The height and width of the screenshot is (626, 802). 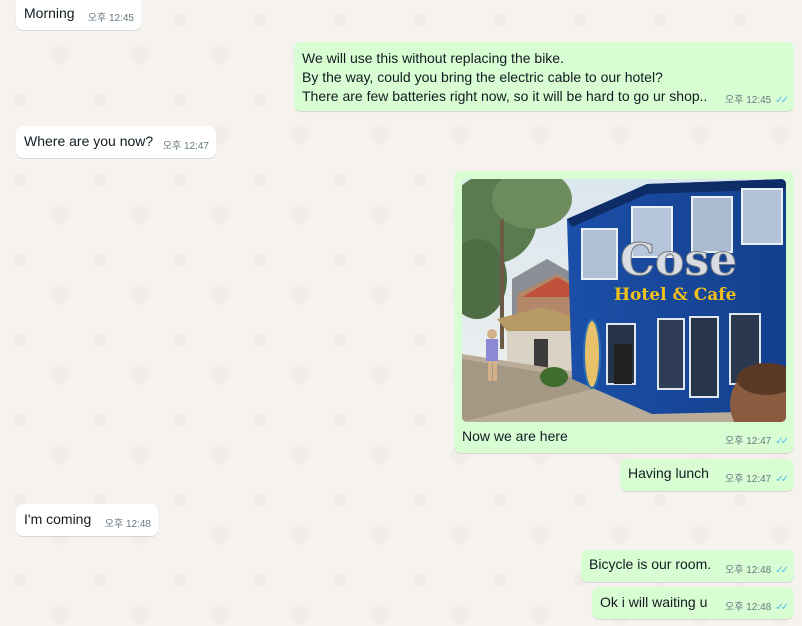 I want to click on message-text: Where are you now?, so click(x=89, y=141).